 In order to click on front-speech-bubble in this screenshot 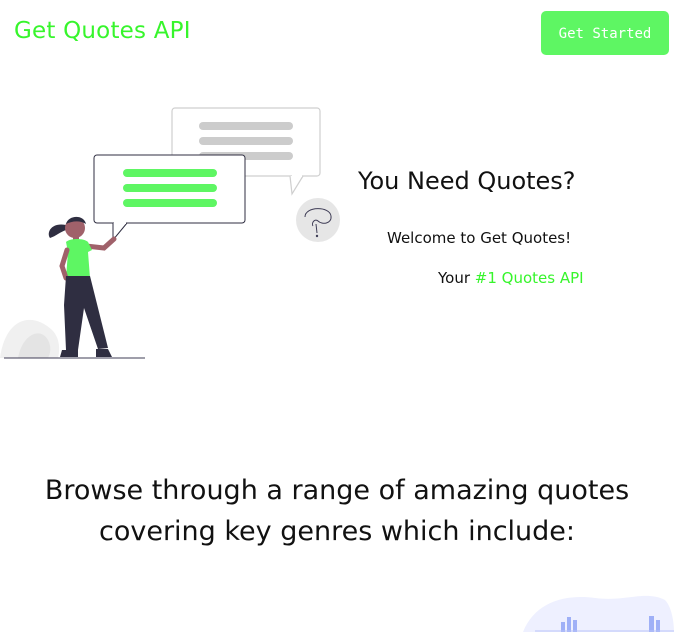, I will do `click(169, 198)`.